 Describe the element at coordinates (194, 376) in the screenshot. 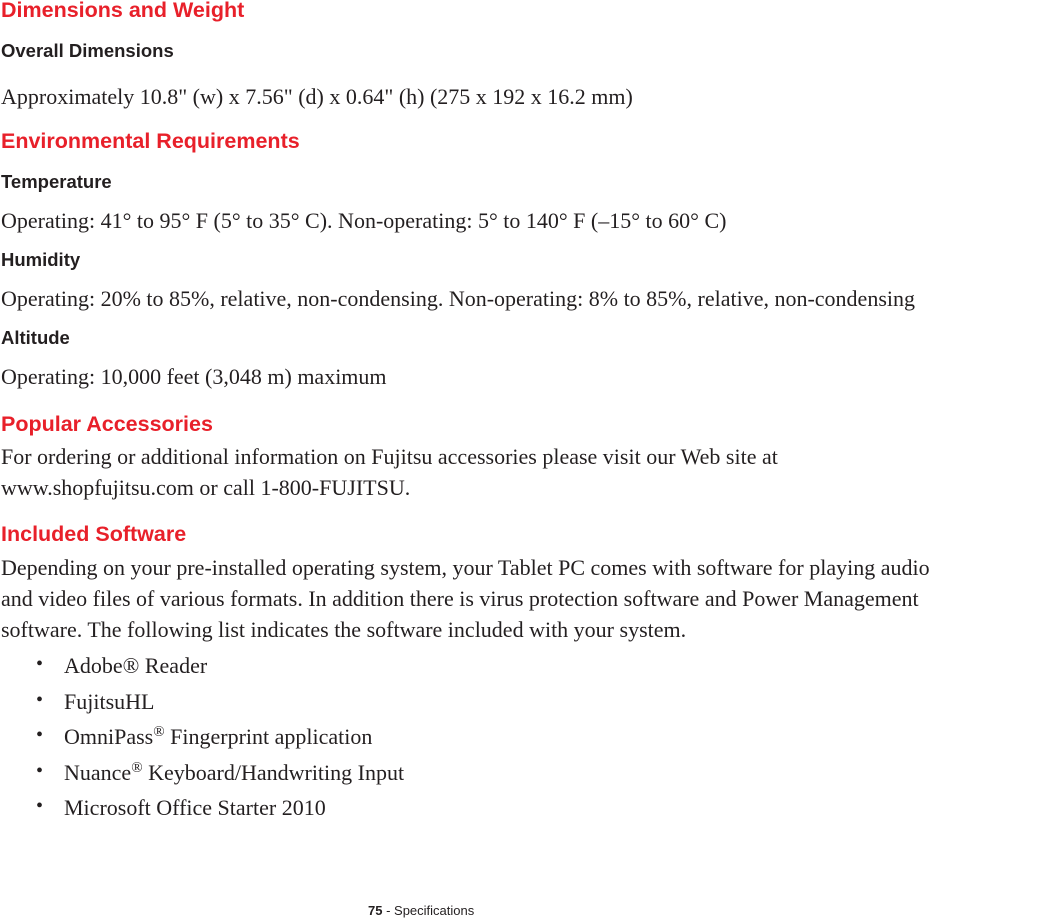

I see `altitude-text: Operating: 10,000 feet (3,048 m) maximum` at that location.